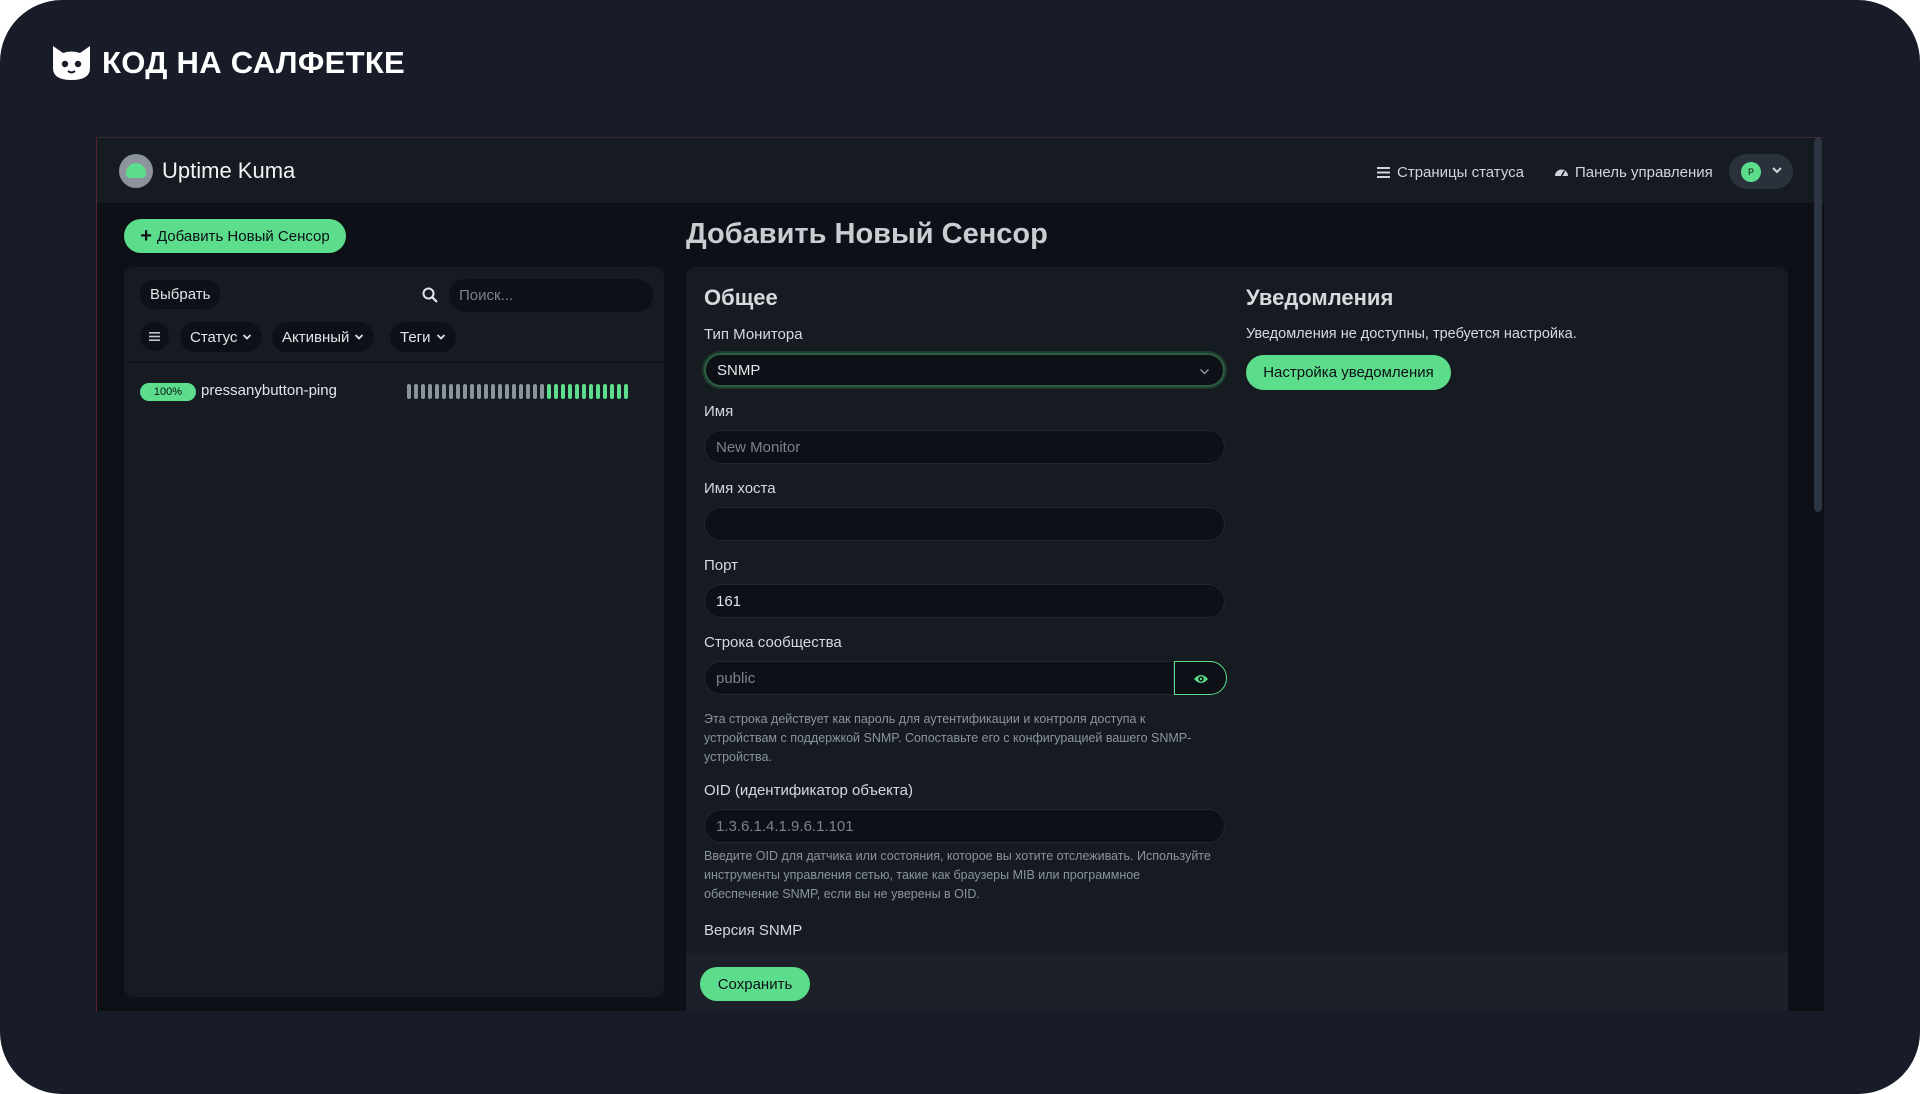  What do you see at coordinates (740, 488) in the screenshot?
I see `hostname-label: Имя хоста` at bounding box center [740, 488].